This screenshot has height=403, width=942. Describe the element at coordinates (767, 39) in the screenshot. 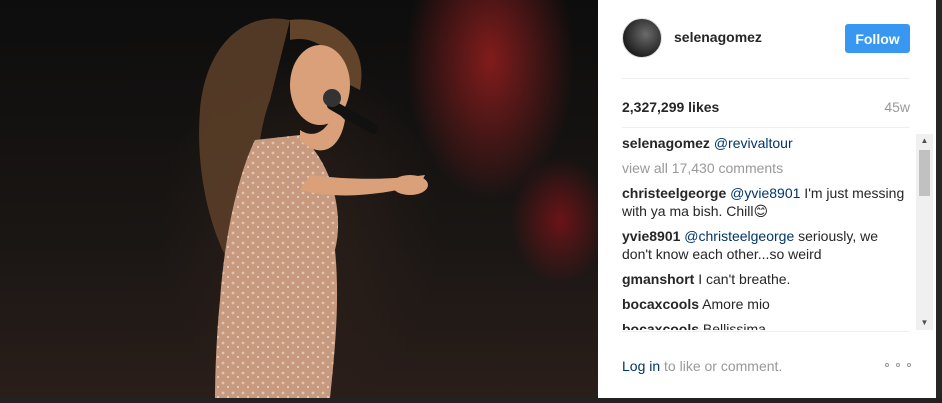

I see `post-header: selenagomez Follow` at that location.